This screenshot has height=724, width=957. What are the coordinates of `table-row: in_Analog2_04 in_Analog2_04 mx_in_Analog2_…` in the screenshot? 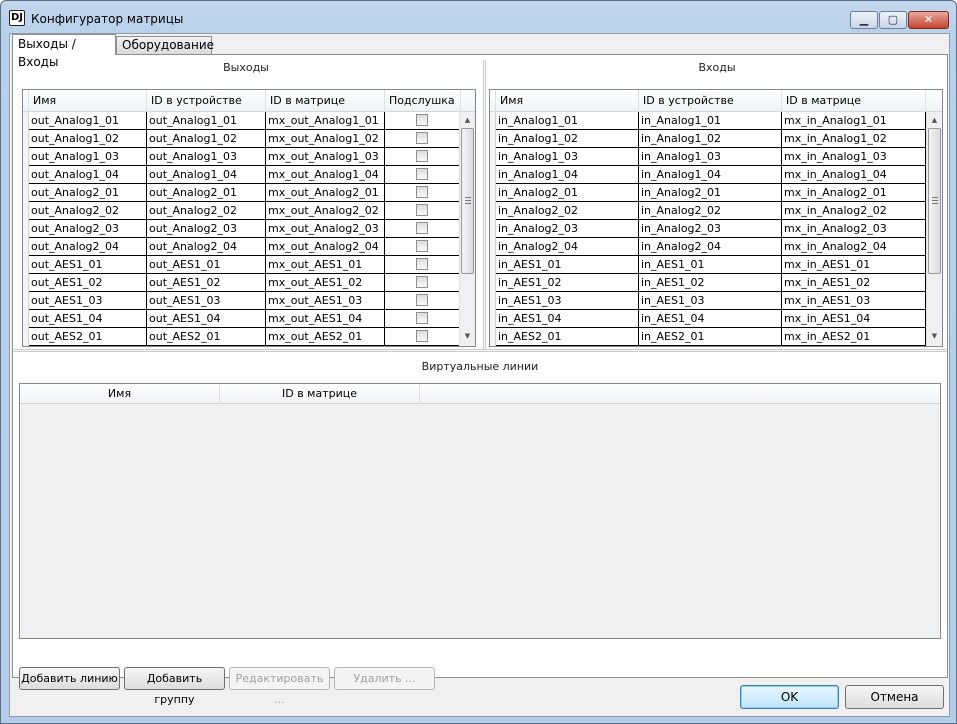 It's located at (711, 247).